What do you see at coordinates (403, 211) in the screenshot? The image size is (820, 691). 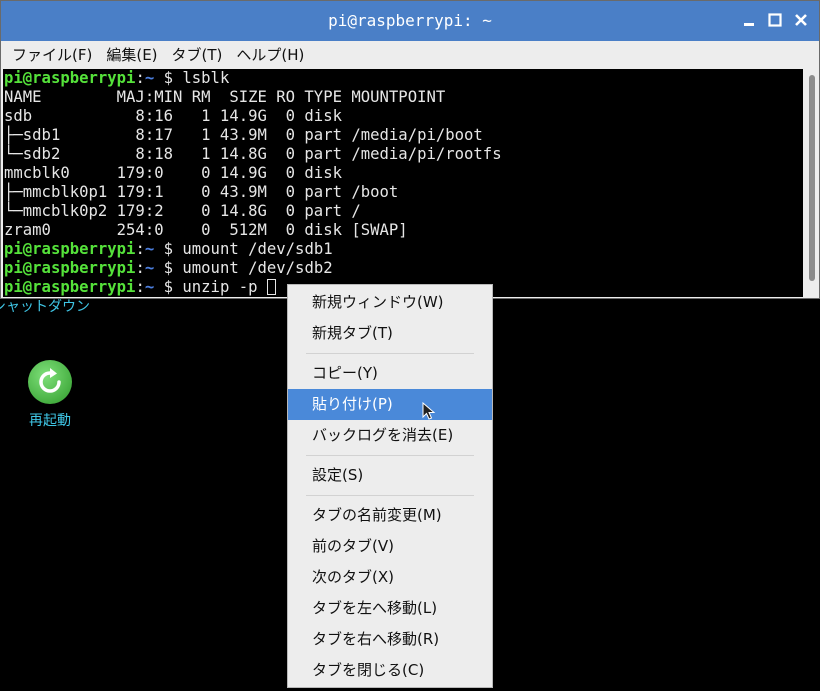 I see `terminal-output-line: └─mmcblk0p2 179:2 0 14.8G 0 part /` at bounding box center [403, 211].